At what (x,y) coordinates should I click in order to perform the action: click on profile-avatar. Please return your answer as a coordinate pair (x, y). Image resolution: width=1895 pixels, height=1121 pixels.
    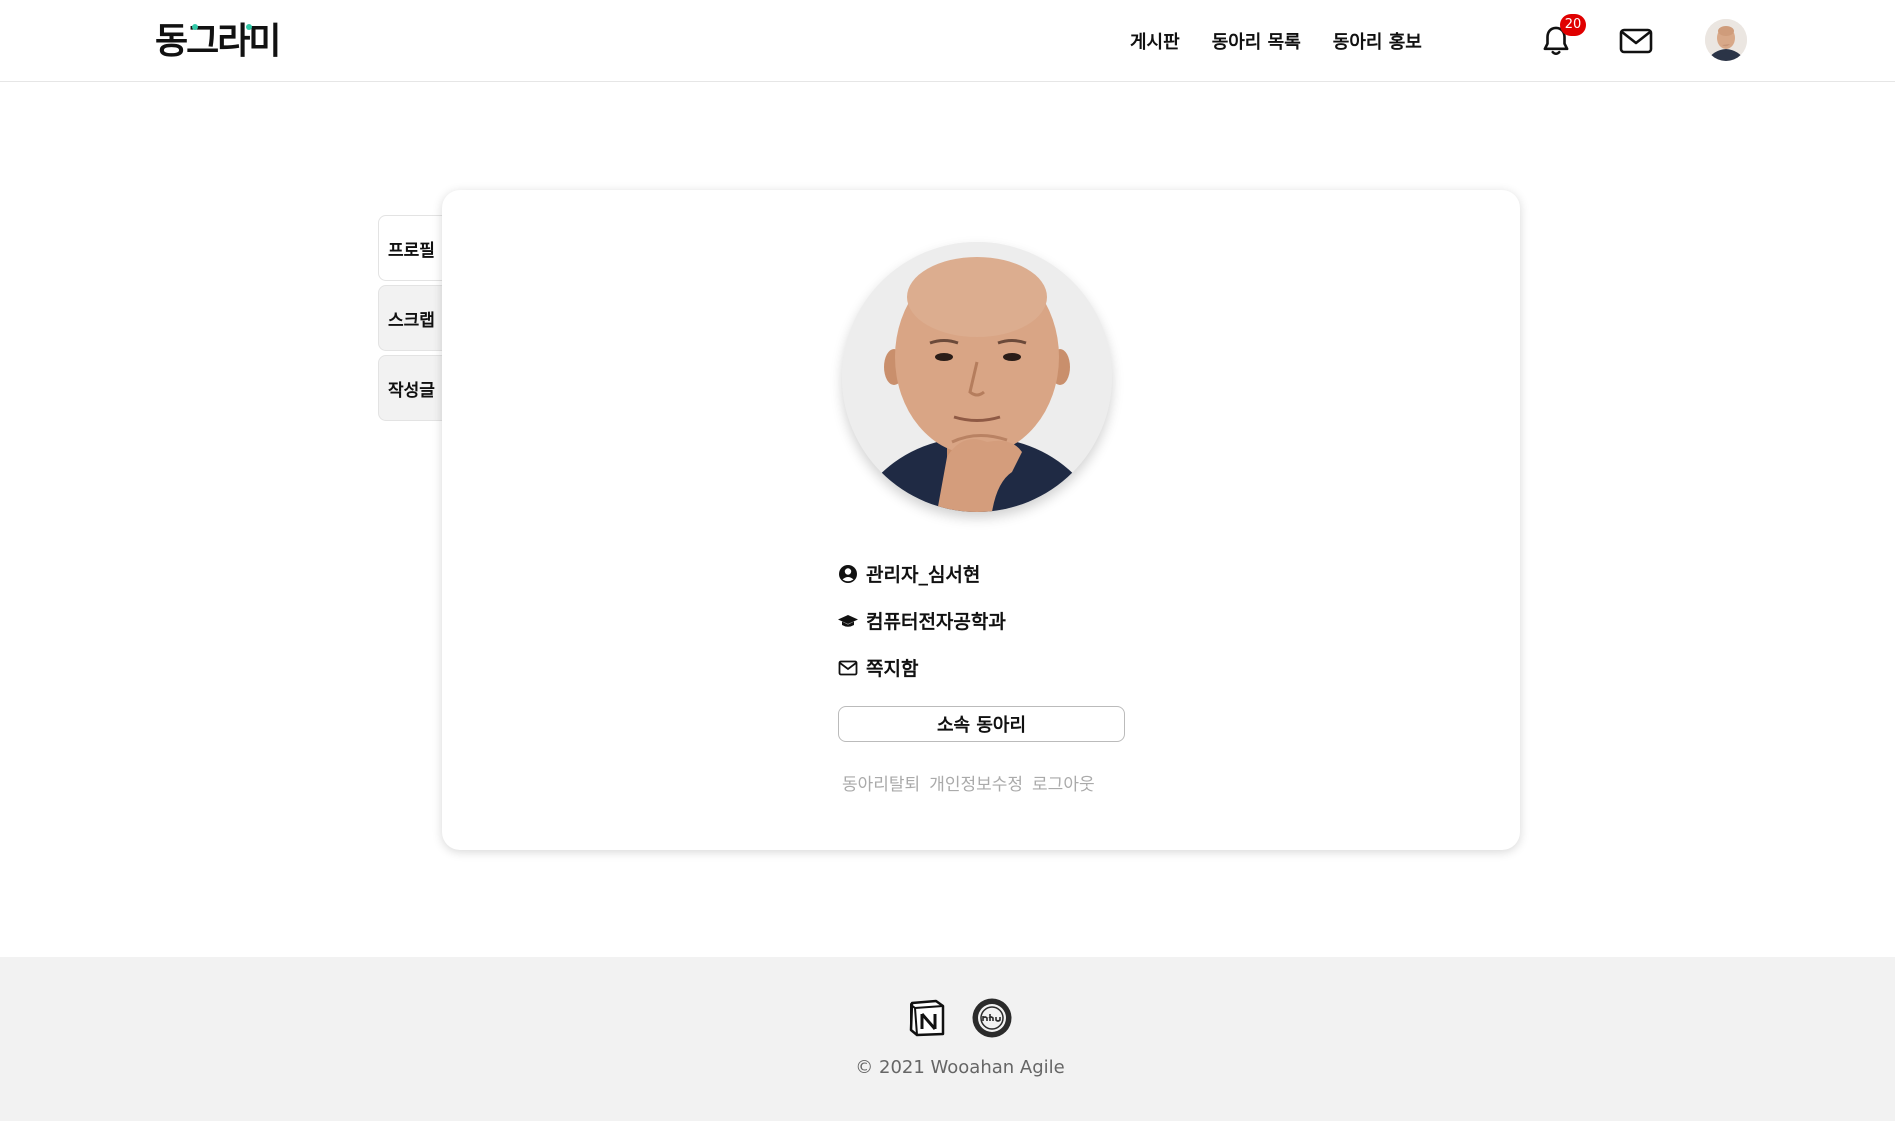
    Looking at the image, I should click on (977, 377).